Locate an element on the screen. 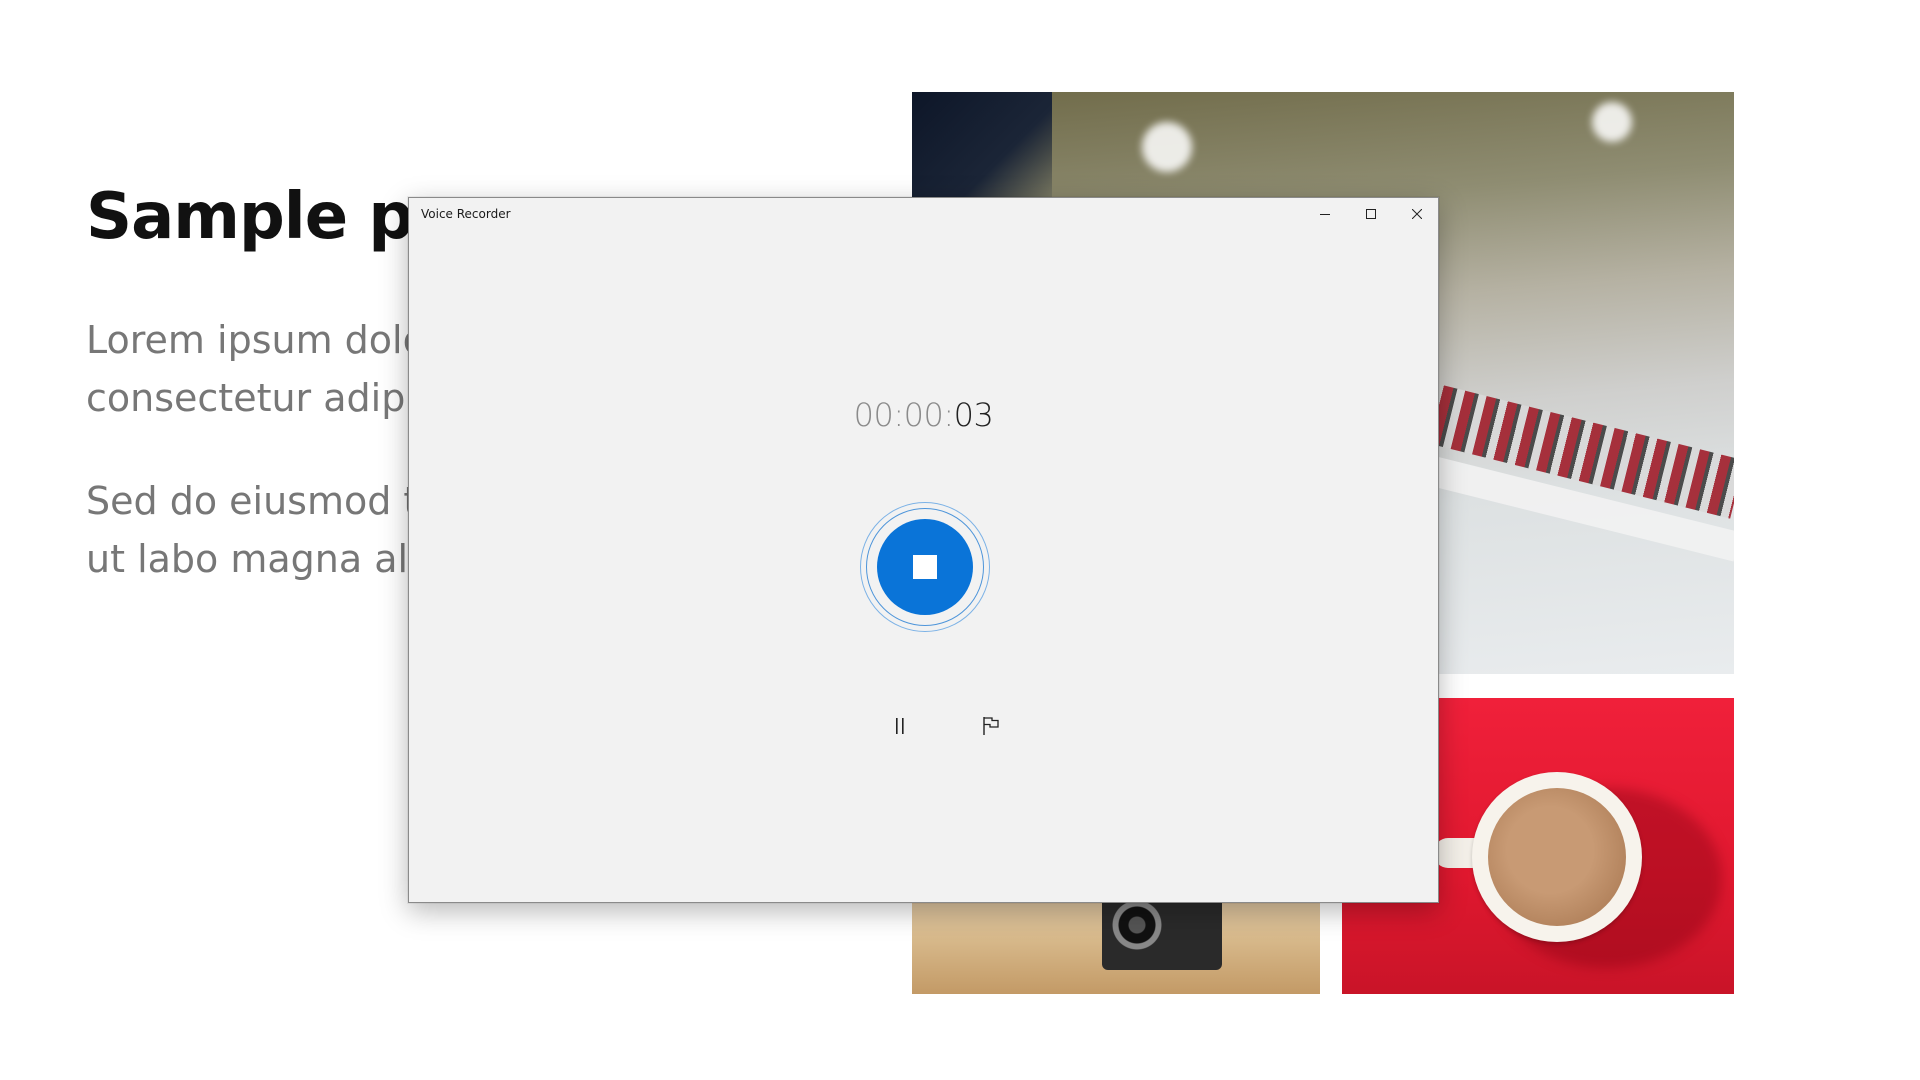 Image resolution: width=1920 pixels, height=1080 pixels. add-marker-button is located at coordinates (991, 726).